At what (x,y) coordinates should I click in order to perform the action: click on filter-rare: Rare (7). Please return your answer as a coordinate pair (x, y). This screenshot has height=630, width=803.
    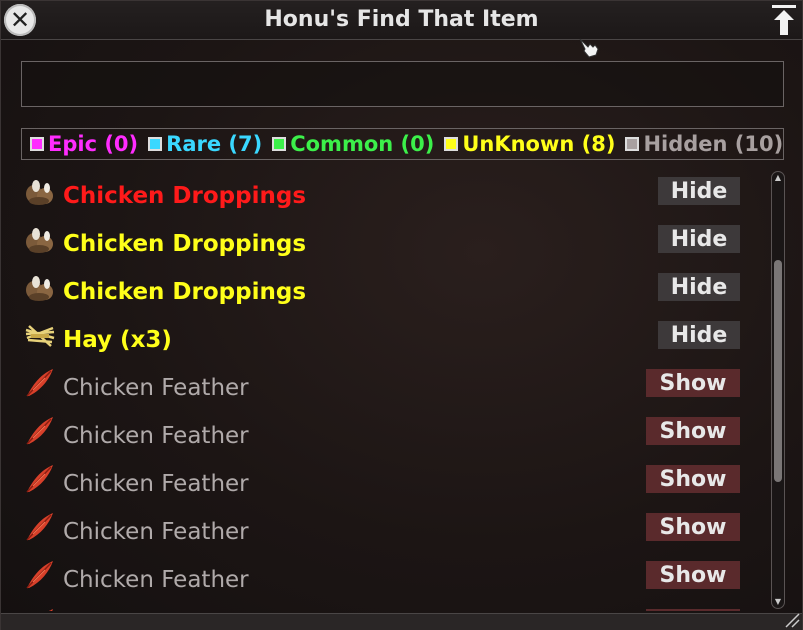
    Looking at the image, I should click on (205, 144).